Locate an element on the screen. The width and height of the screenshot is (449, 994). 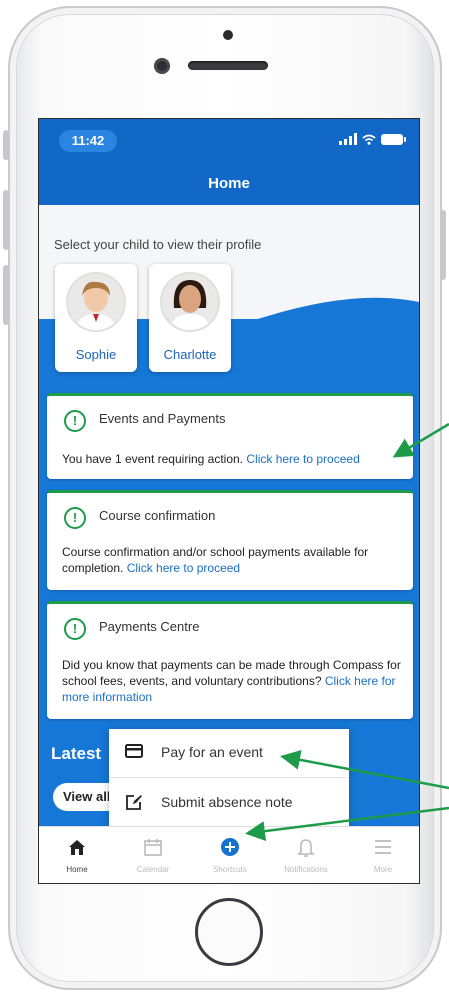
arrow-to-shortcuts-tab is located at coordinates (347, 824).